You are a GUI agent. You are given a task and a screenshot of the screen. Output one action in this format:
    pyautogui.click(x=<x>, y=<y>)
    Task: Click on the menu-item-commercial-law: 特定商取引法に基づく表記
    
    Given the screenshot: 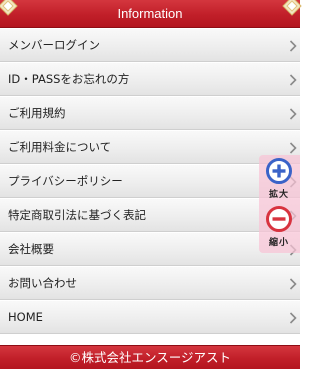 What is the action you would take?
    pyautogui.click(x=150, y=215)
    